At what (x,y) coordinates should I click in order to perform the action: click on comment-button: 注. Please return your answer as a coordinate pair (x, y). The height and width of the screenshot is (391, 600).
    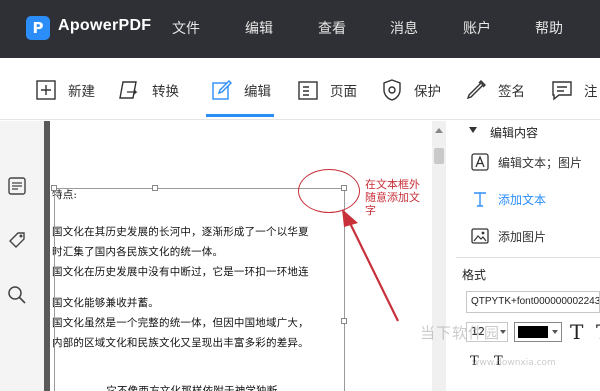
    Looking at the image, I should click on (574, 90).